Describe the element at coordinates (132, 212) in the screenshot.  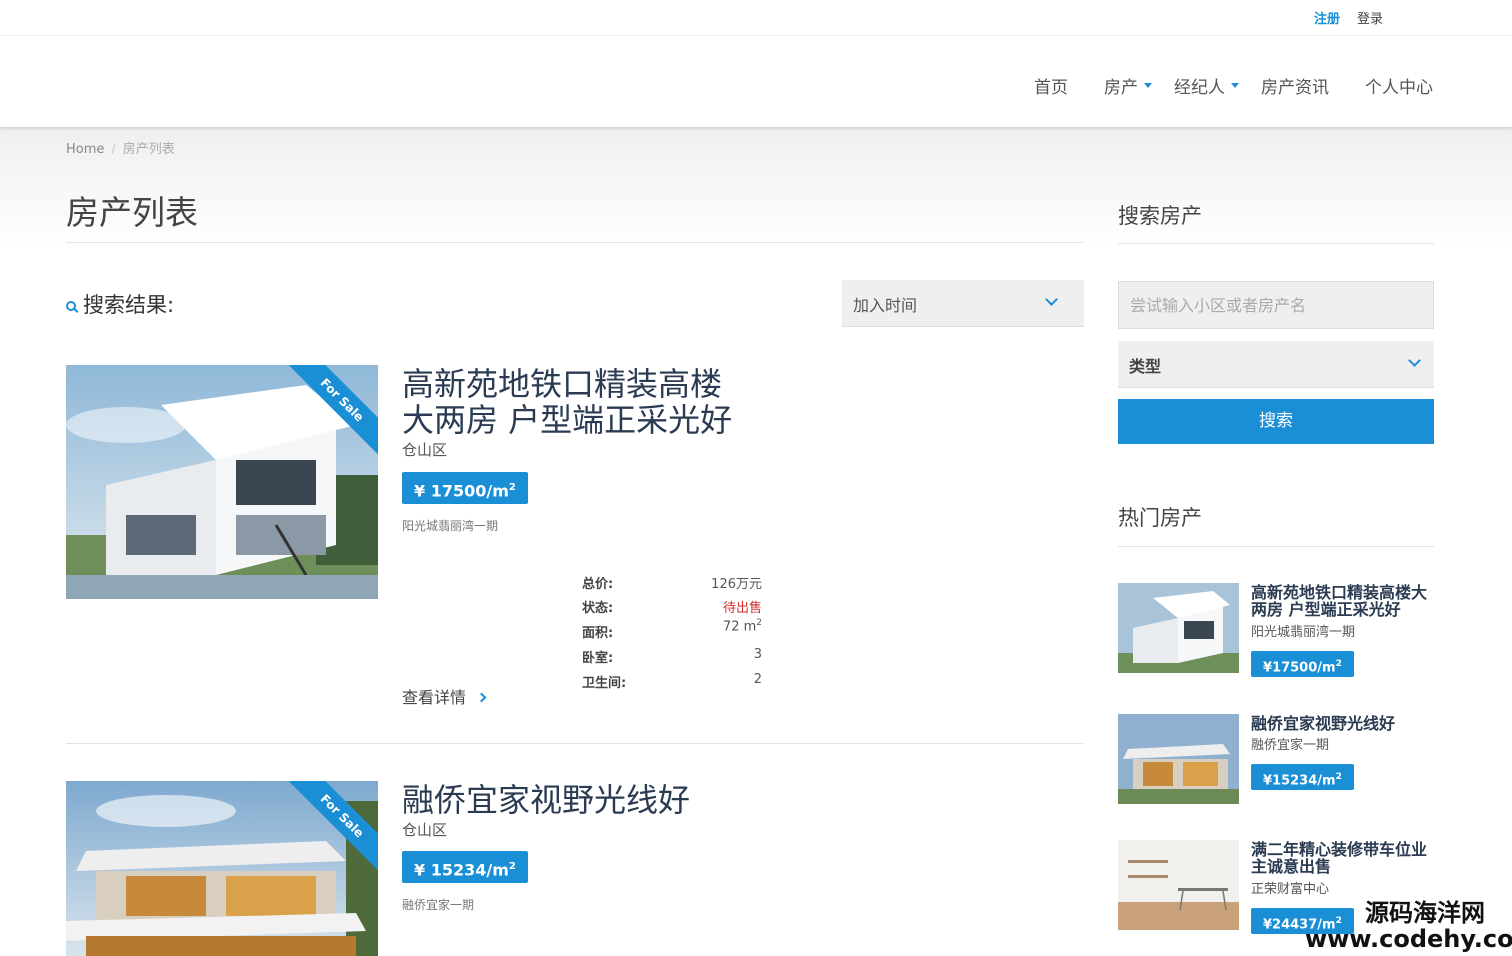
I see `page-title: 房产列表` at that location.